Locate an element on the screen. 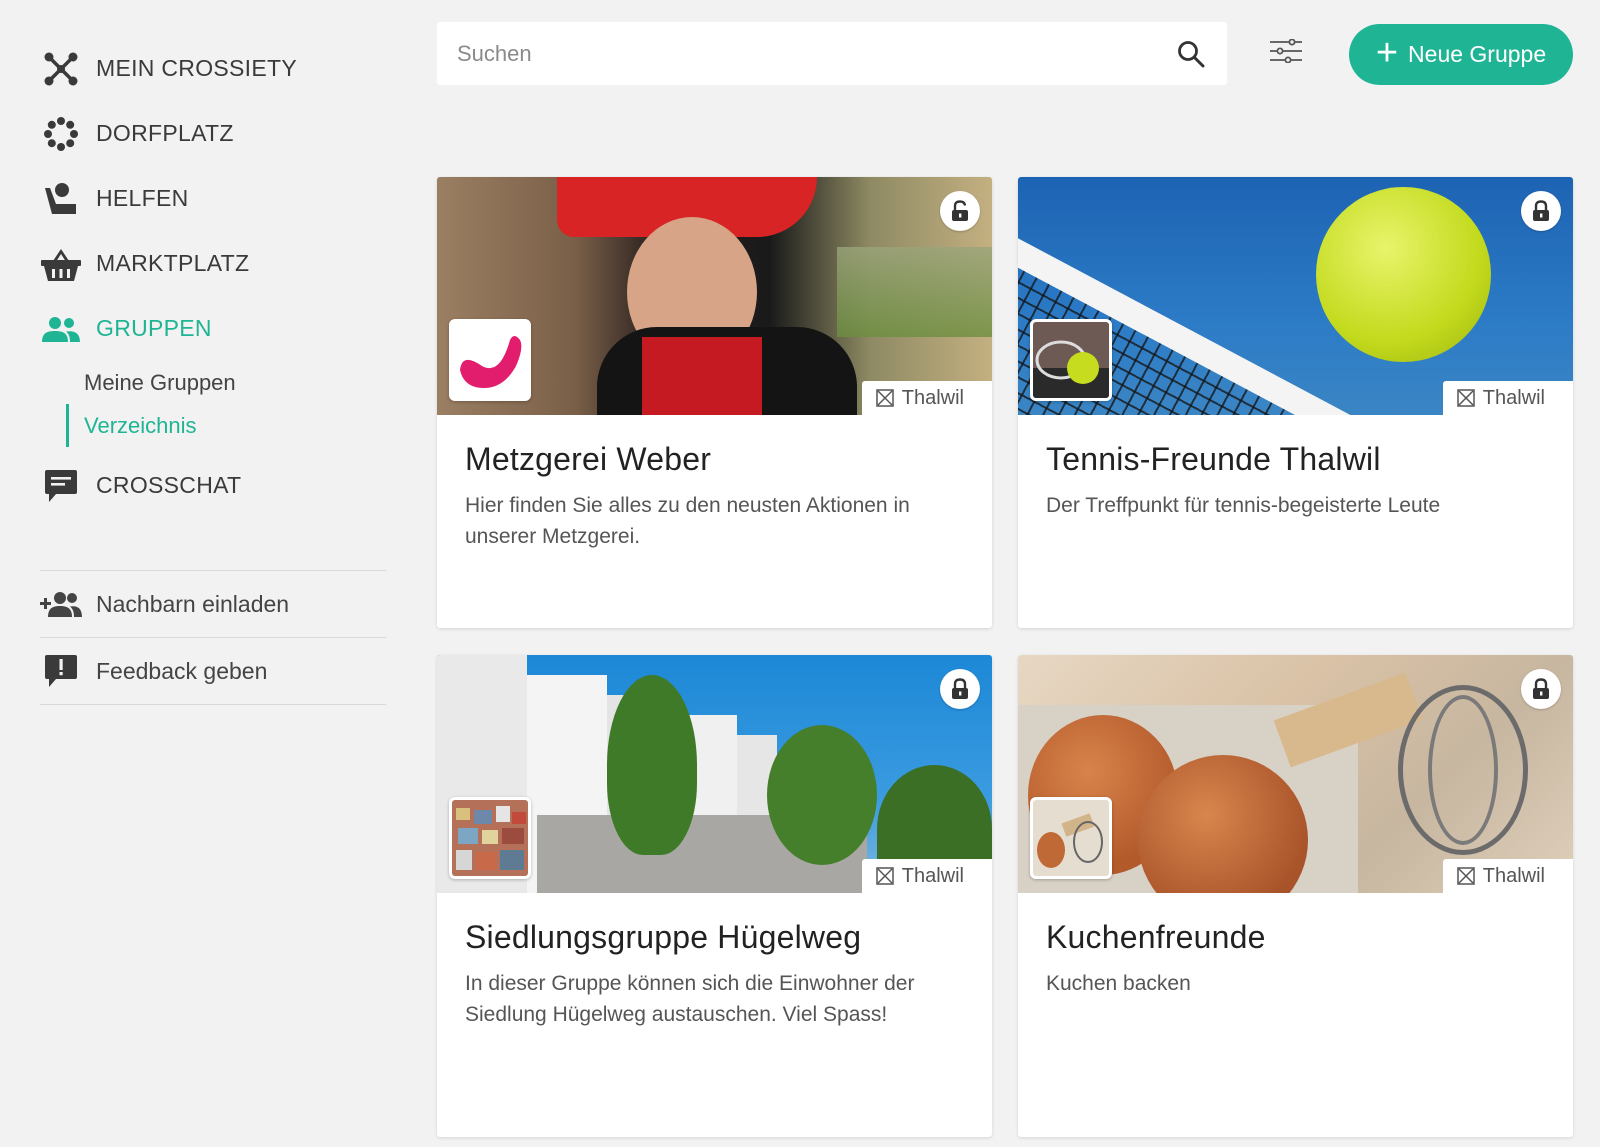 The height and width of the screenshot is (1147, 1600). filter-icon is located at coordinates (1286, 53).